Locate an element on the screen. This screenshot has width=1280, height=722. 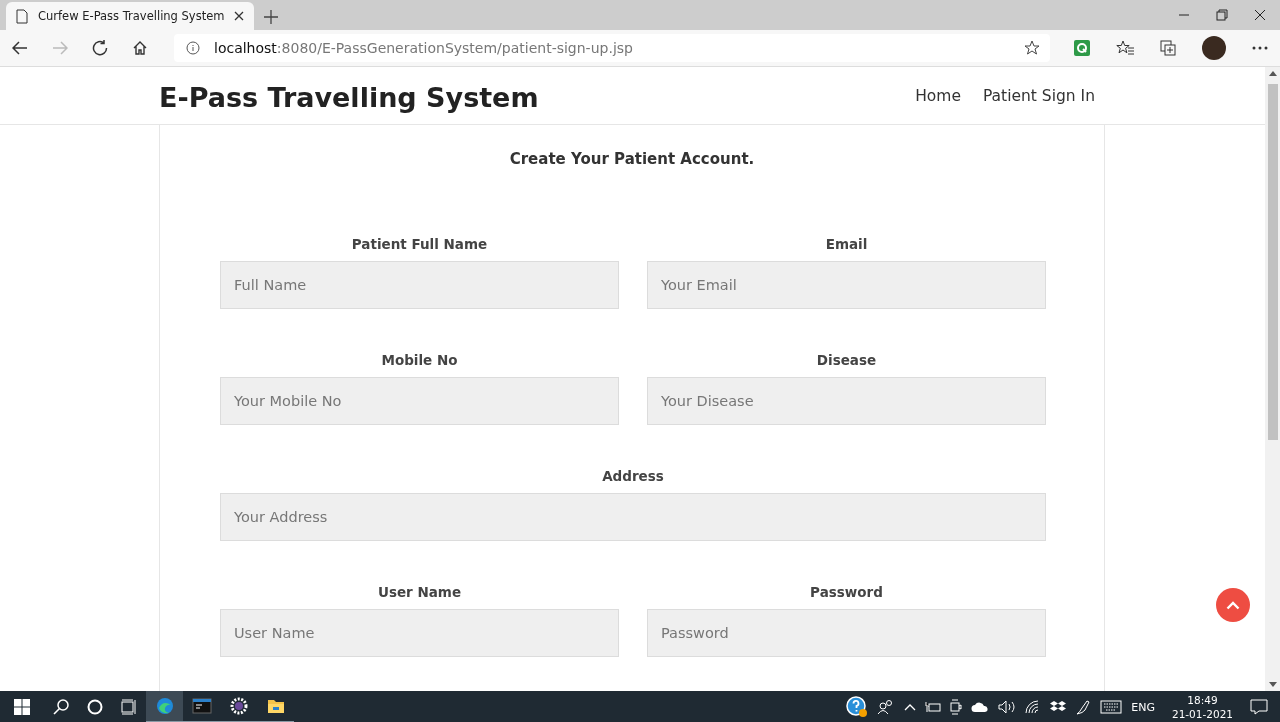
task-view-icon is located at coordinates (129, 707).